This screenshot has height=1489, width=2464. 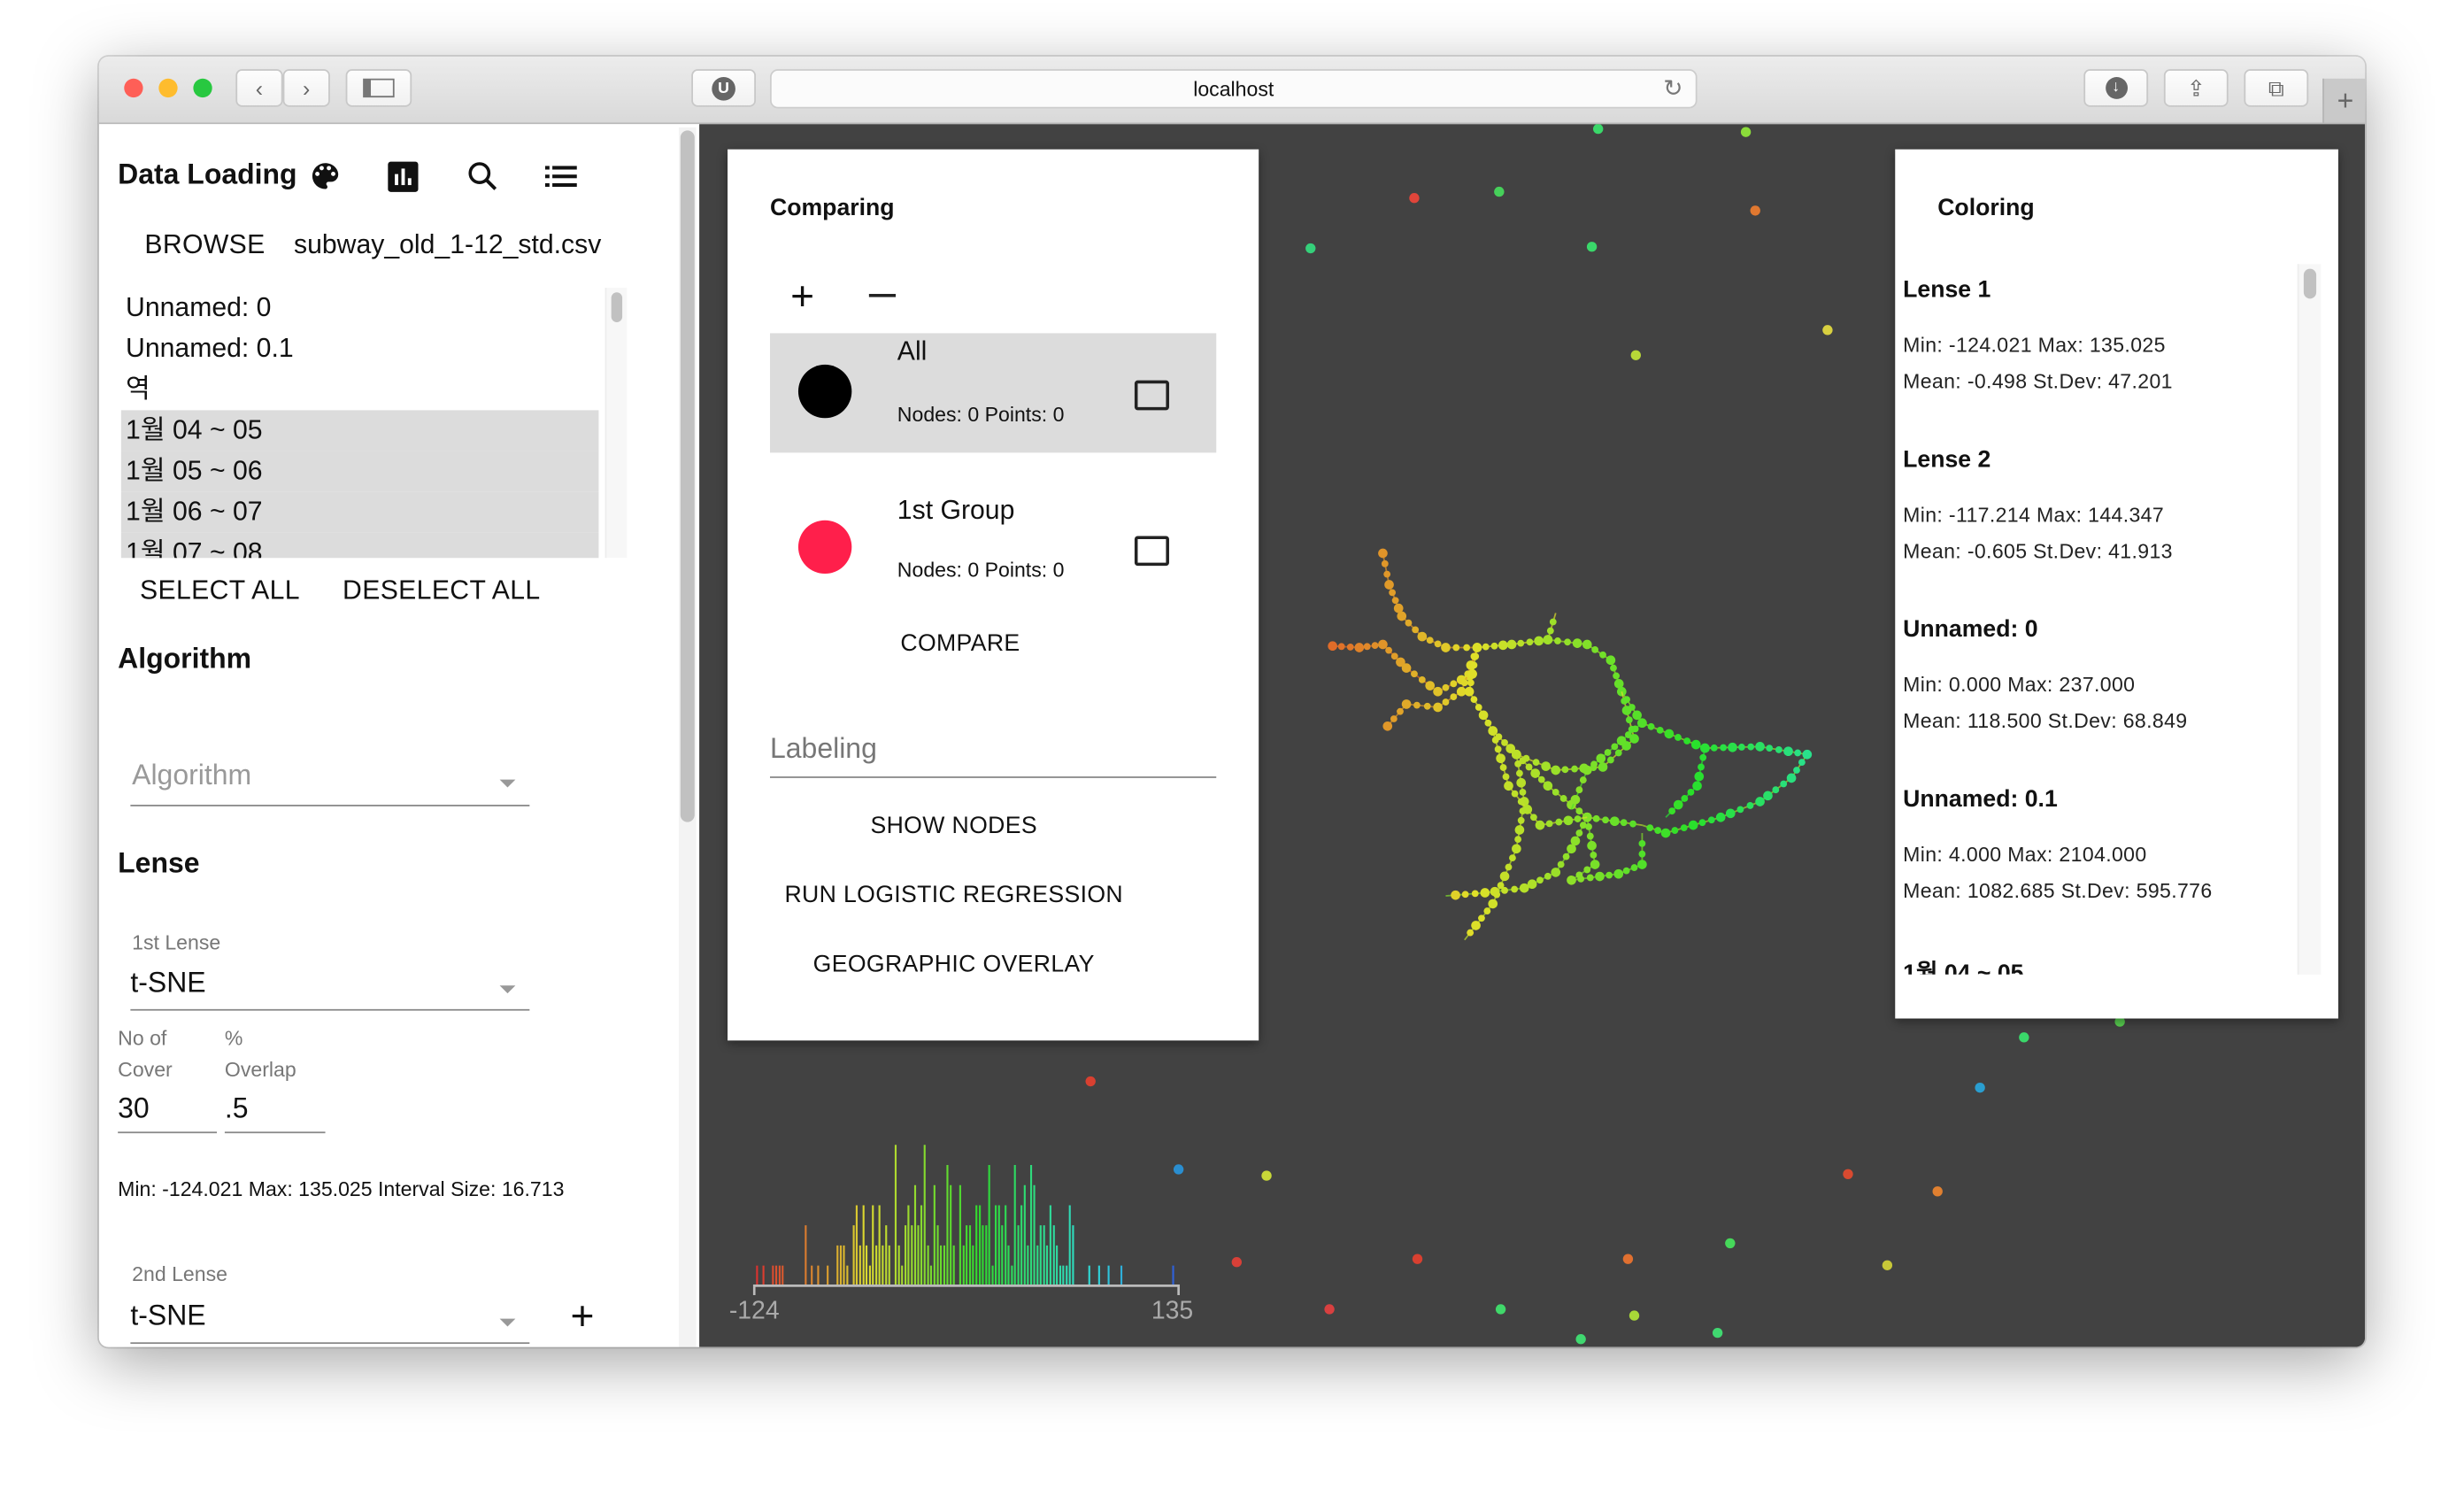 What do you see at coordinates (168, 88) in the screenshot?
I see `minimize-window-button` at bounding box center [168, 88].